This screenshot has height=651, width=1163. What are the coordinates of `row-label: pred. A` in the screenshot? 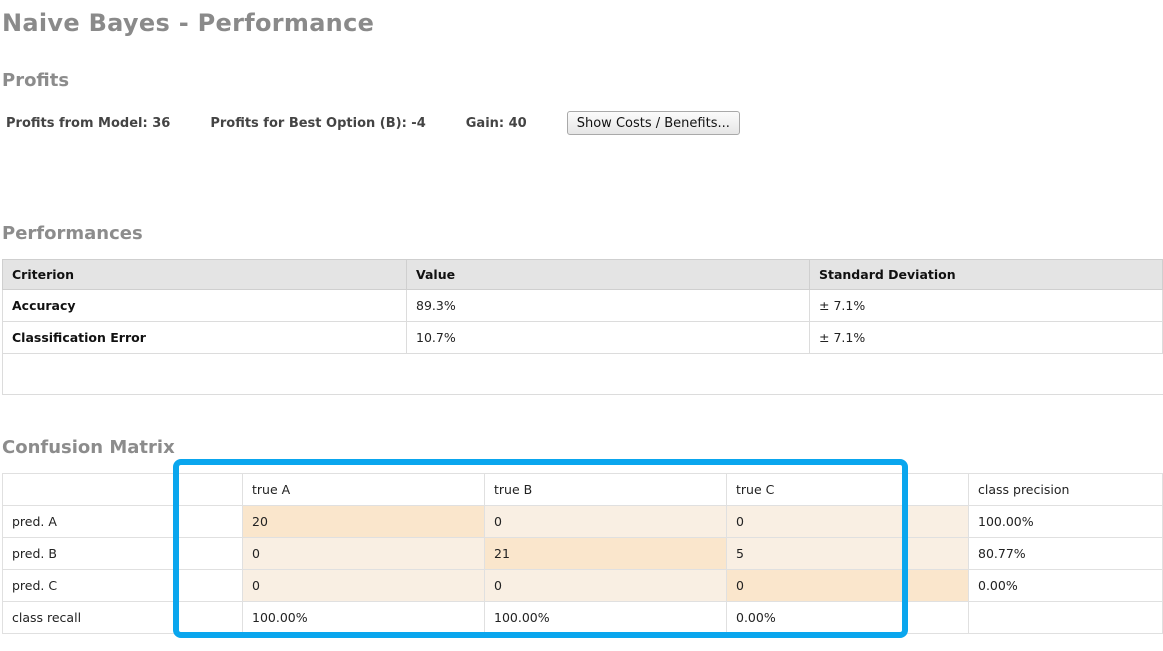 It's located at (122, 521).